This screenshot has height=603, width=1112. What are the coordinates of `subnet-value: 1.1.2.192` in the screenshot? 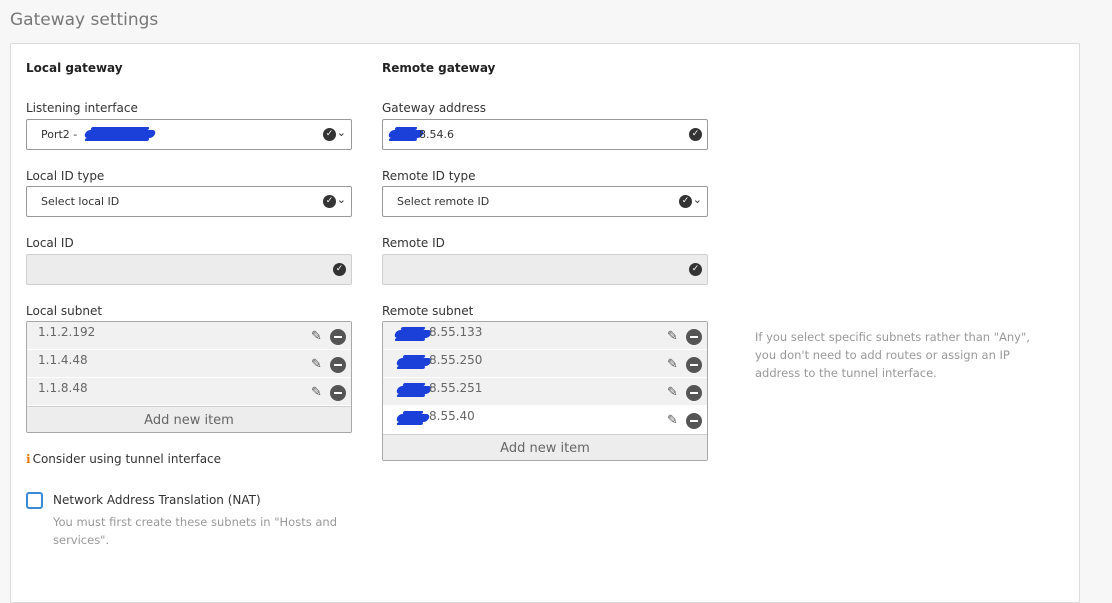 It's located at (67, 332).